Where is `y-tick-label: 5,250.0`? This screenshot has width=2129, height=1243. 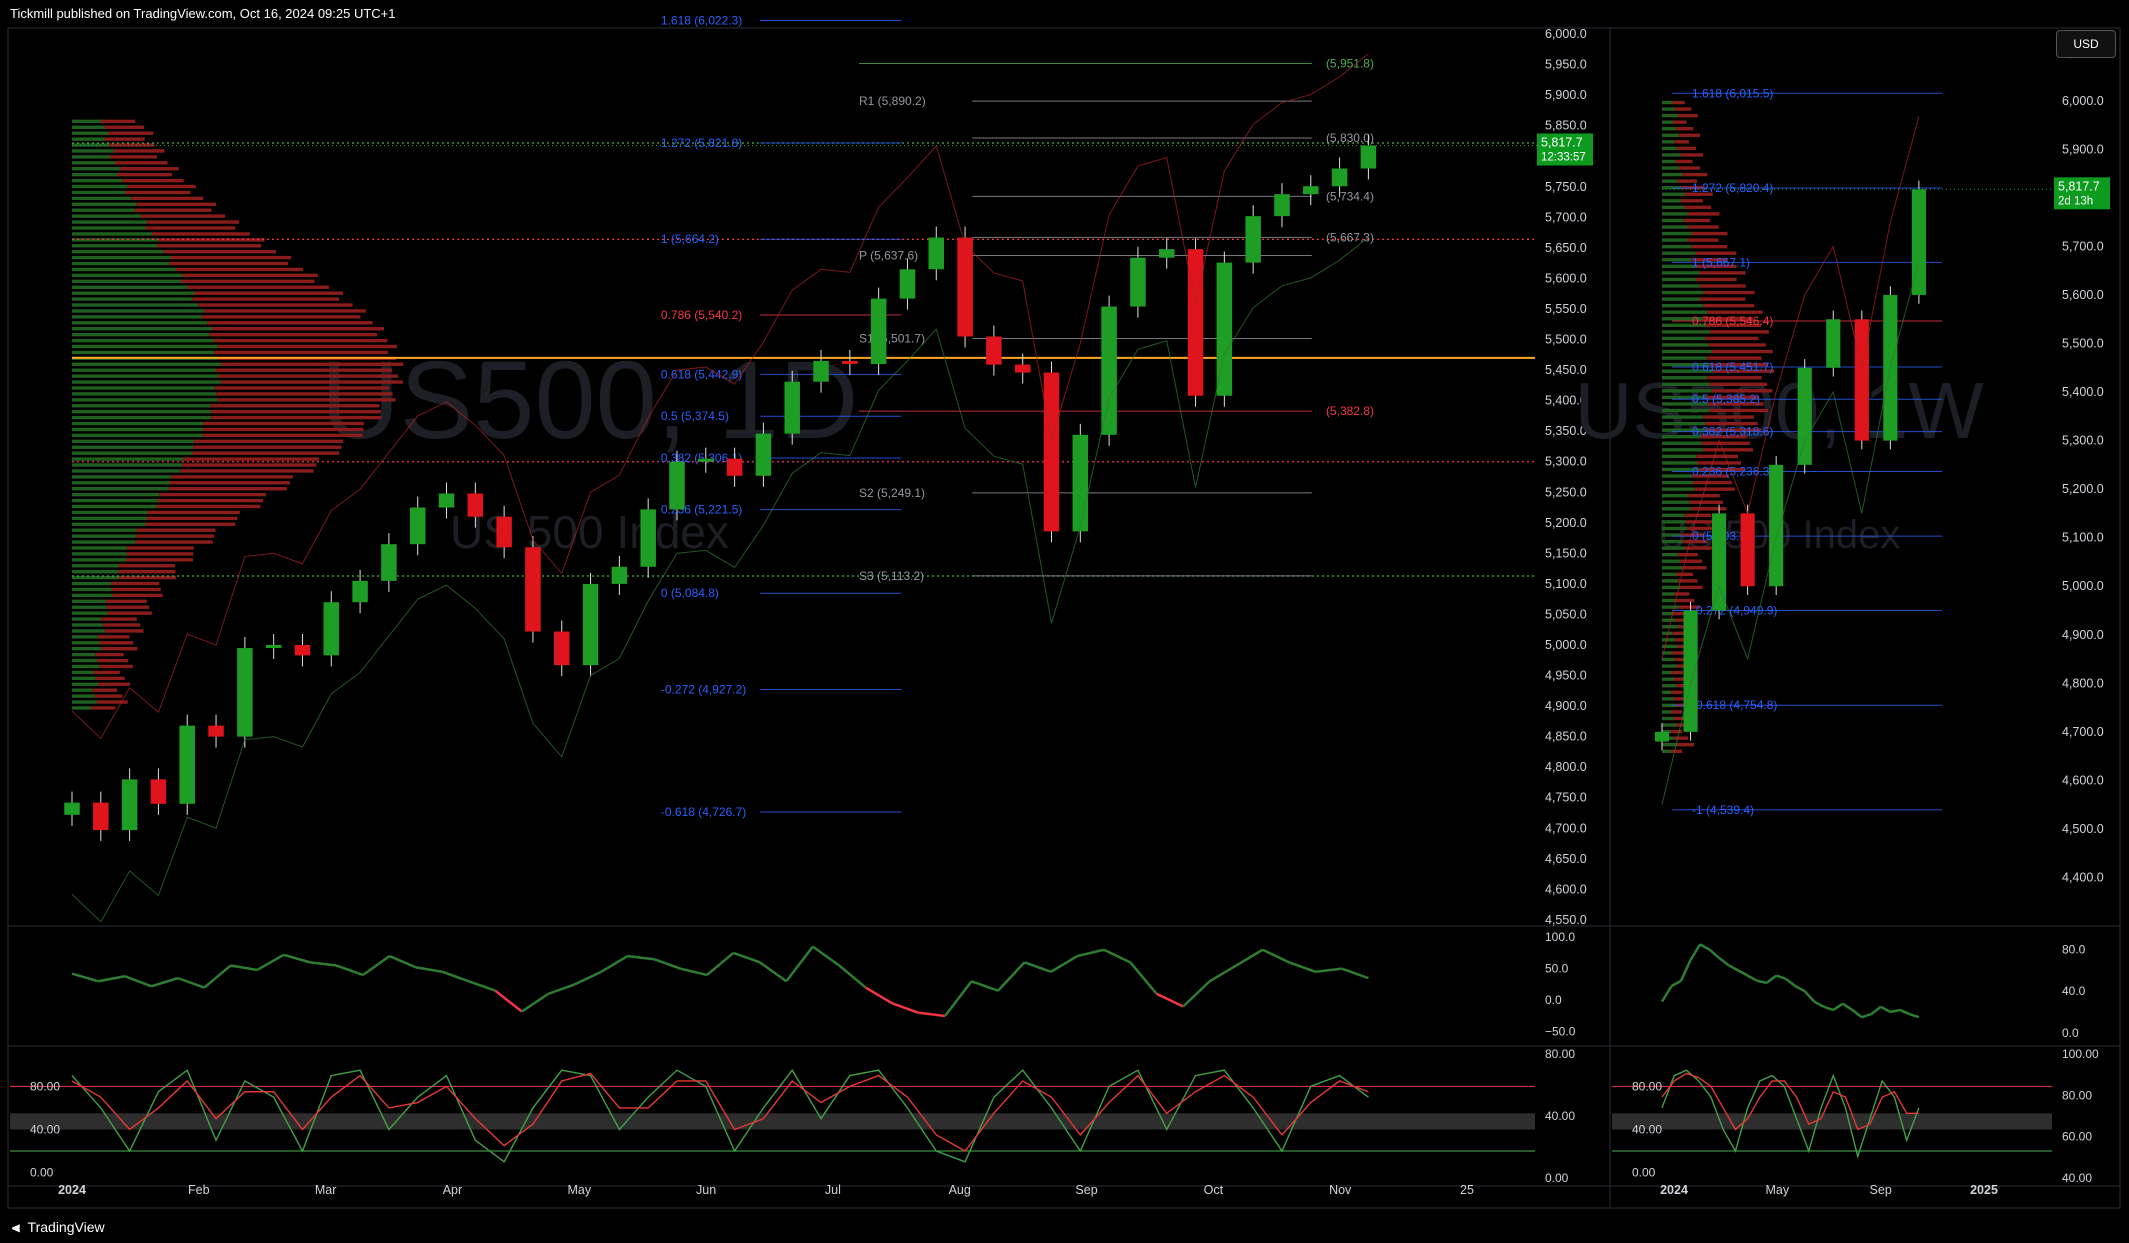
y-tick-label: 5,250.0 is located at coordinates (1566, 492).